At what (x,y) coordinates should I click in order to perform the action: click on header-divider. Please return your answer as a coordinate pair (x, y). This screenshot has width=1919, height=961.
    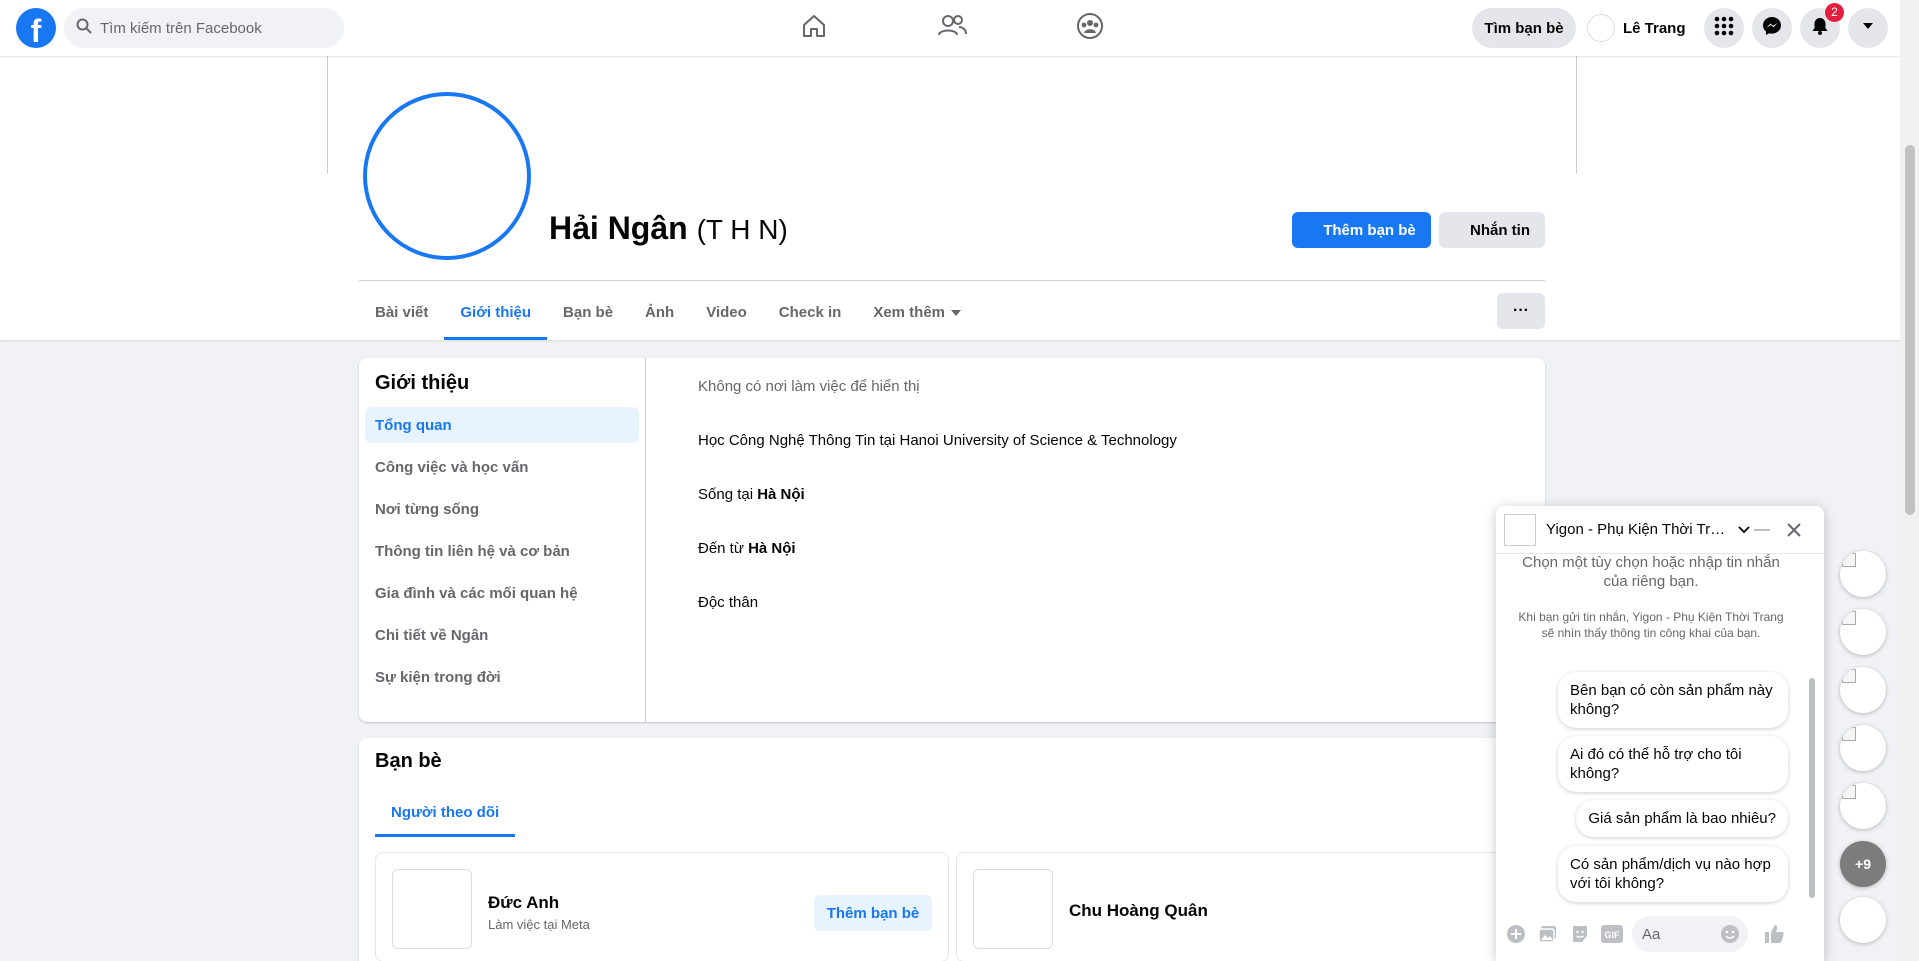
    Looking at the image, I should click on (952, 280).